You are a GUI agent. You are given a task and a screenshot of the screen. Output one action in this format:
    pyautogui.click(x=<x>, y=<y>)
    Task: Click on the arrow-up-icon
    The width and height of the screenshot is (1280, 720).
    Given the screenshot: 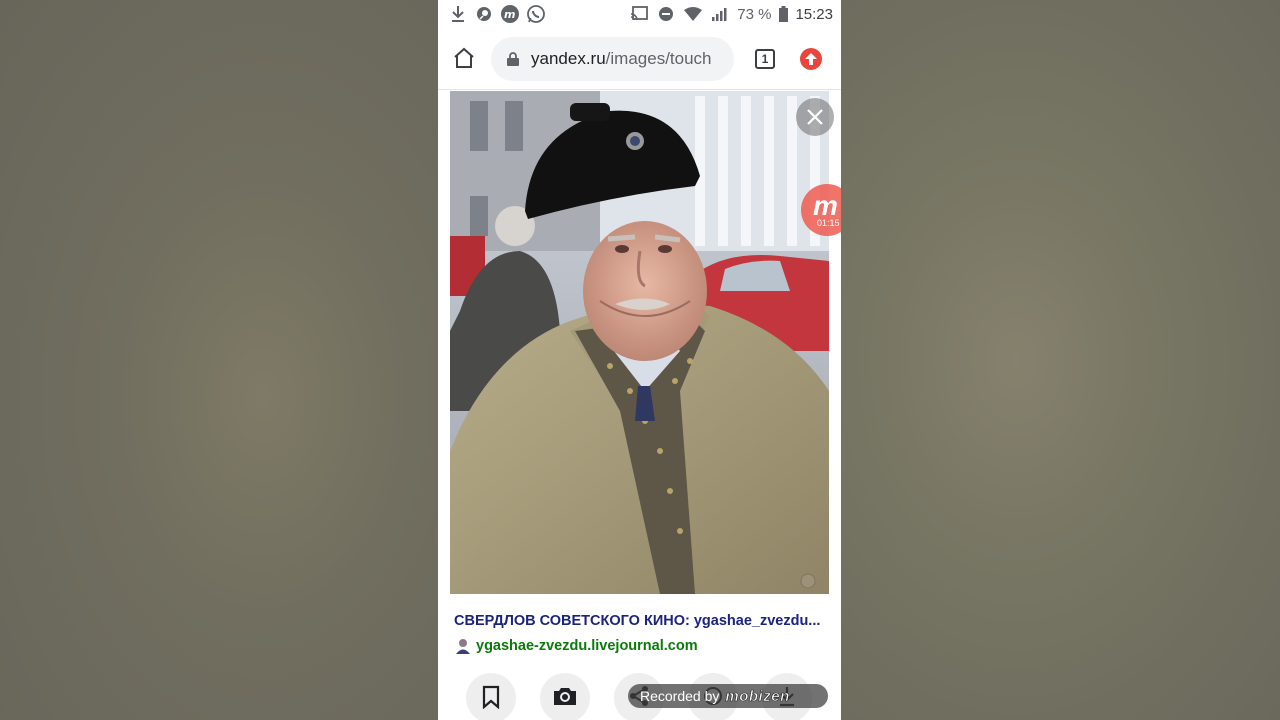 What is the action you would take?
    pyautogui.click(x=811, y=59)
    